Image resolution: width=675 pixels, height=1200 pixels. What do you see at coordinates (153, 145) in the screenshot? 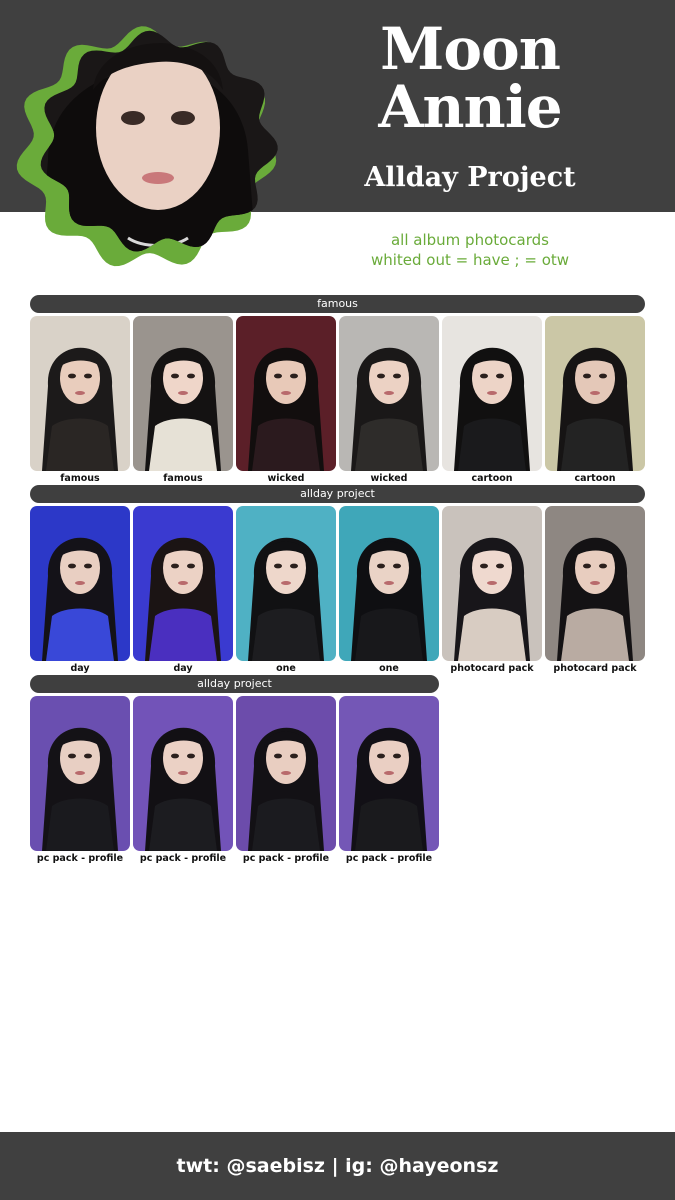
I see `avatar` at bounding box center [153, 145].